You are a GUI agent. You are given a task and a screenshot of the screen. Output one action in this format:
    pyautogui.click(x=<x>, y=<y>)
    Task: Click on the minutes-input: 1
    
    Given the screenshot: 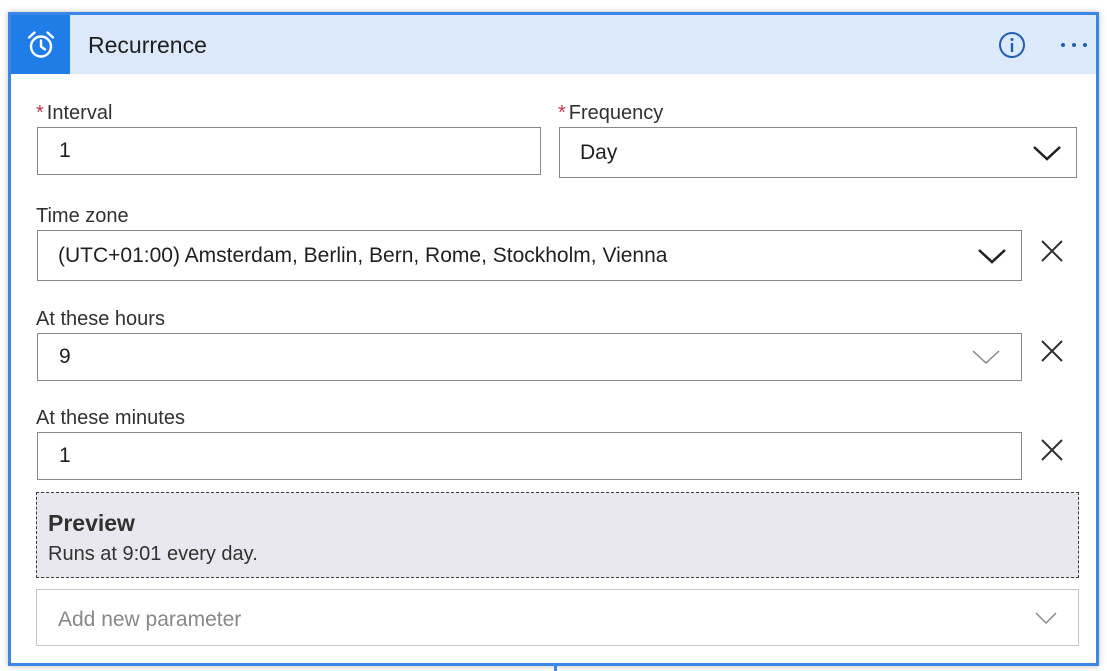 What is the action you would take?
    pyautogui.click(x=529, y=456)
    